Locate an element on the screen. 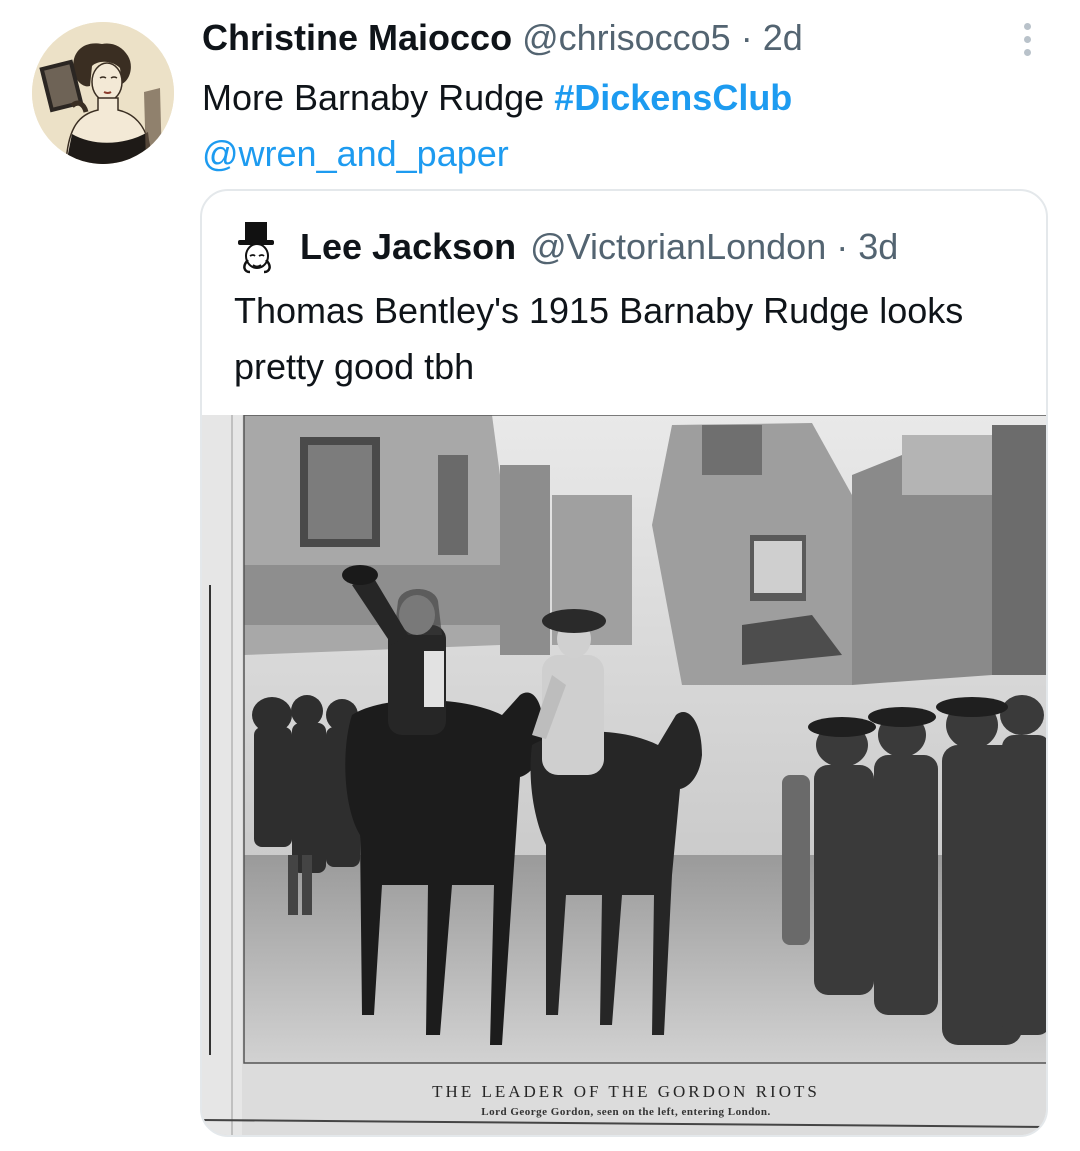 This screenshot has height=1151, width=1080. quoted-tweet-header: Lee Jackson @VictorianLondon · 3d is located at coordinates (565, 247).